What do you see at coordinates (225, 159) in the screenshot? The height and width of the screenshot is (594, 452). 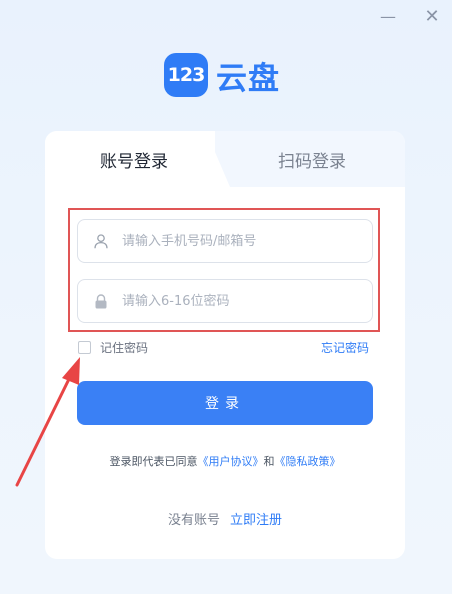 I see `tab-bar: 账号登录 扫码登录` at bounding box center [225, 159].